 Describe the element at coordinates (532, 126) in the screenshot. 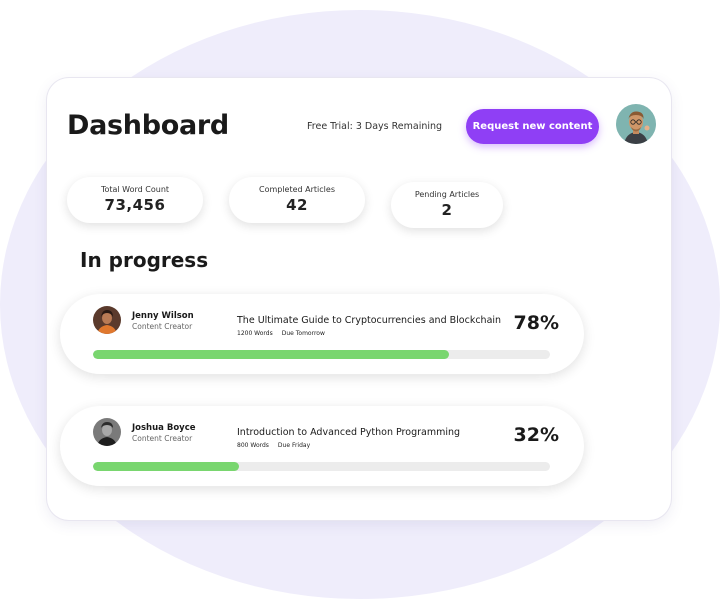

I see `request-content-button: Request new content` at that location.